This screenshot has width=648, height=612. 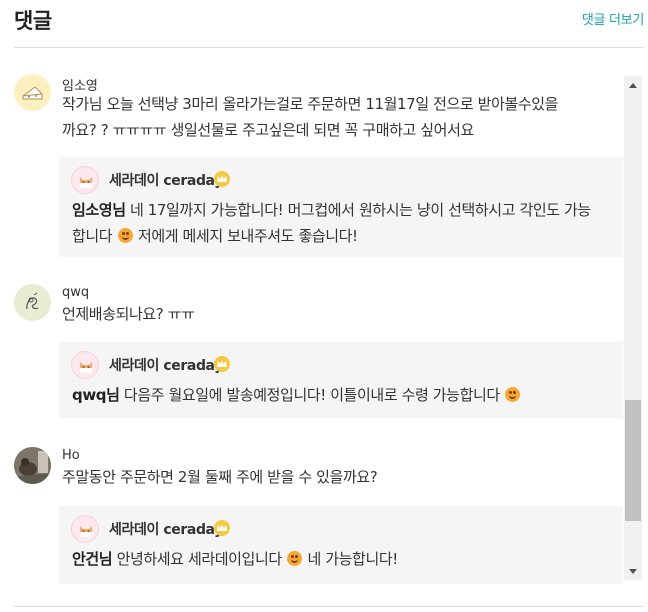 What do you see at coordinates (268, 130) in the screenshot?
I see `comment-line: 까요? ? ㅠㅠㅠㅠ 생일선물로 주고싶은데 되면 꼭 구매하고 싶어서요` at bounding box center [268, 130].